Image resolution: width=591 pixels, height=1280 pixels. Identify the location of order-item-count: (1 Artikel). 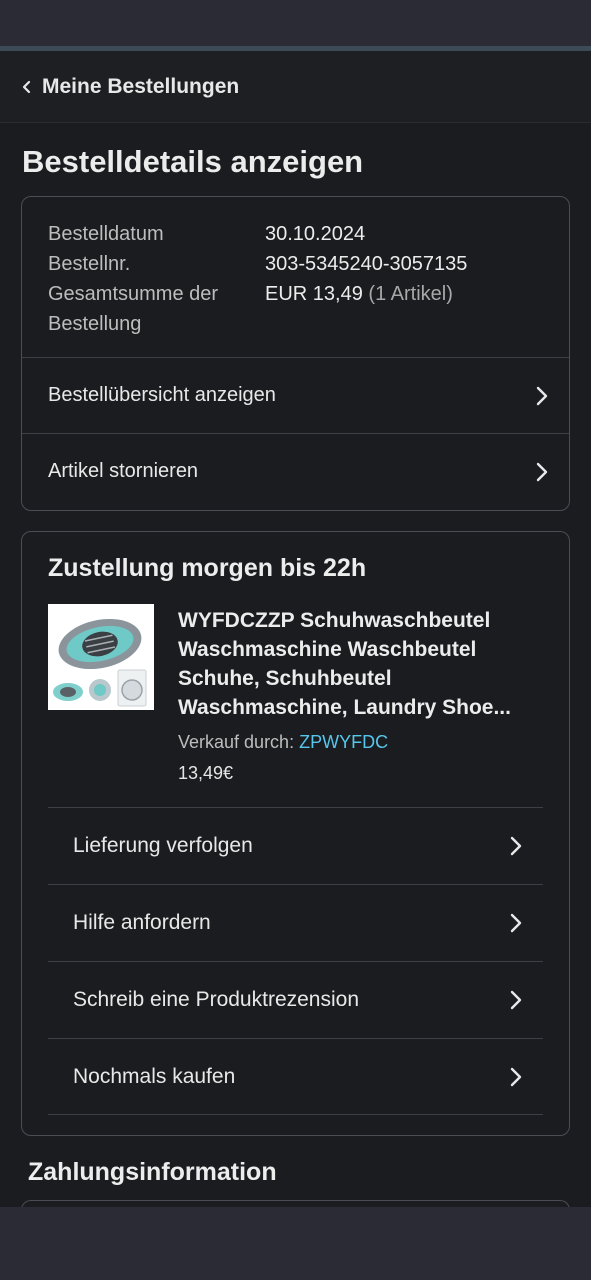
(410, 294).